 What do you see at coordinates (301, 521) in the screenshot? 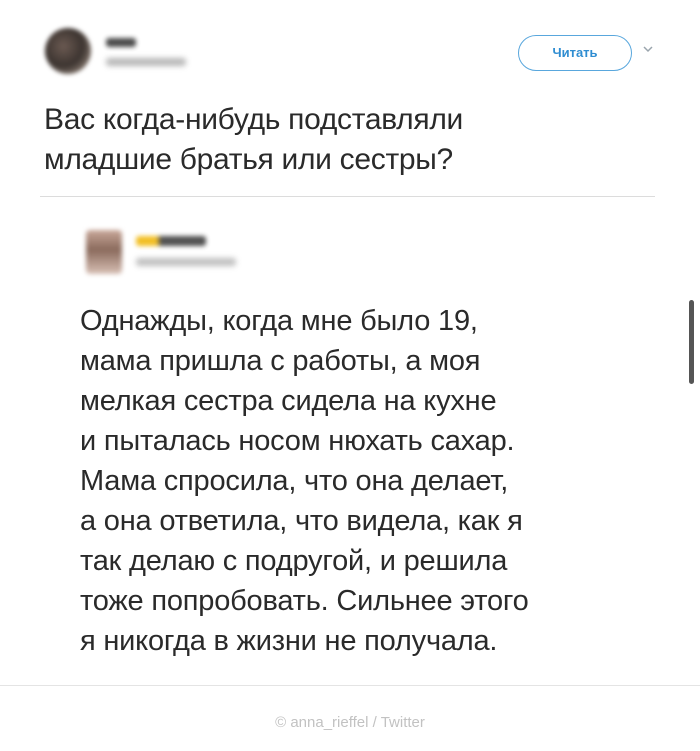
I see `reply-line: а она ответила, что видела, как я` at bounding box center [301, 521].